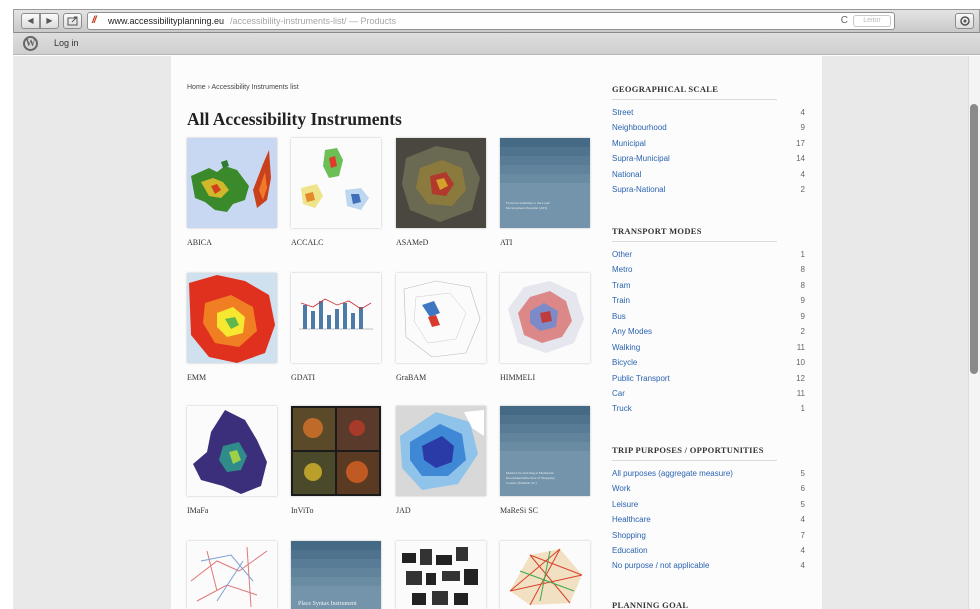  Describe the element at coordinates (403, 510) in the screenshot. I see `instrument-label: JAD` at that location.